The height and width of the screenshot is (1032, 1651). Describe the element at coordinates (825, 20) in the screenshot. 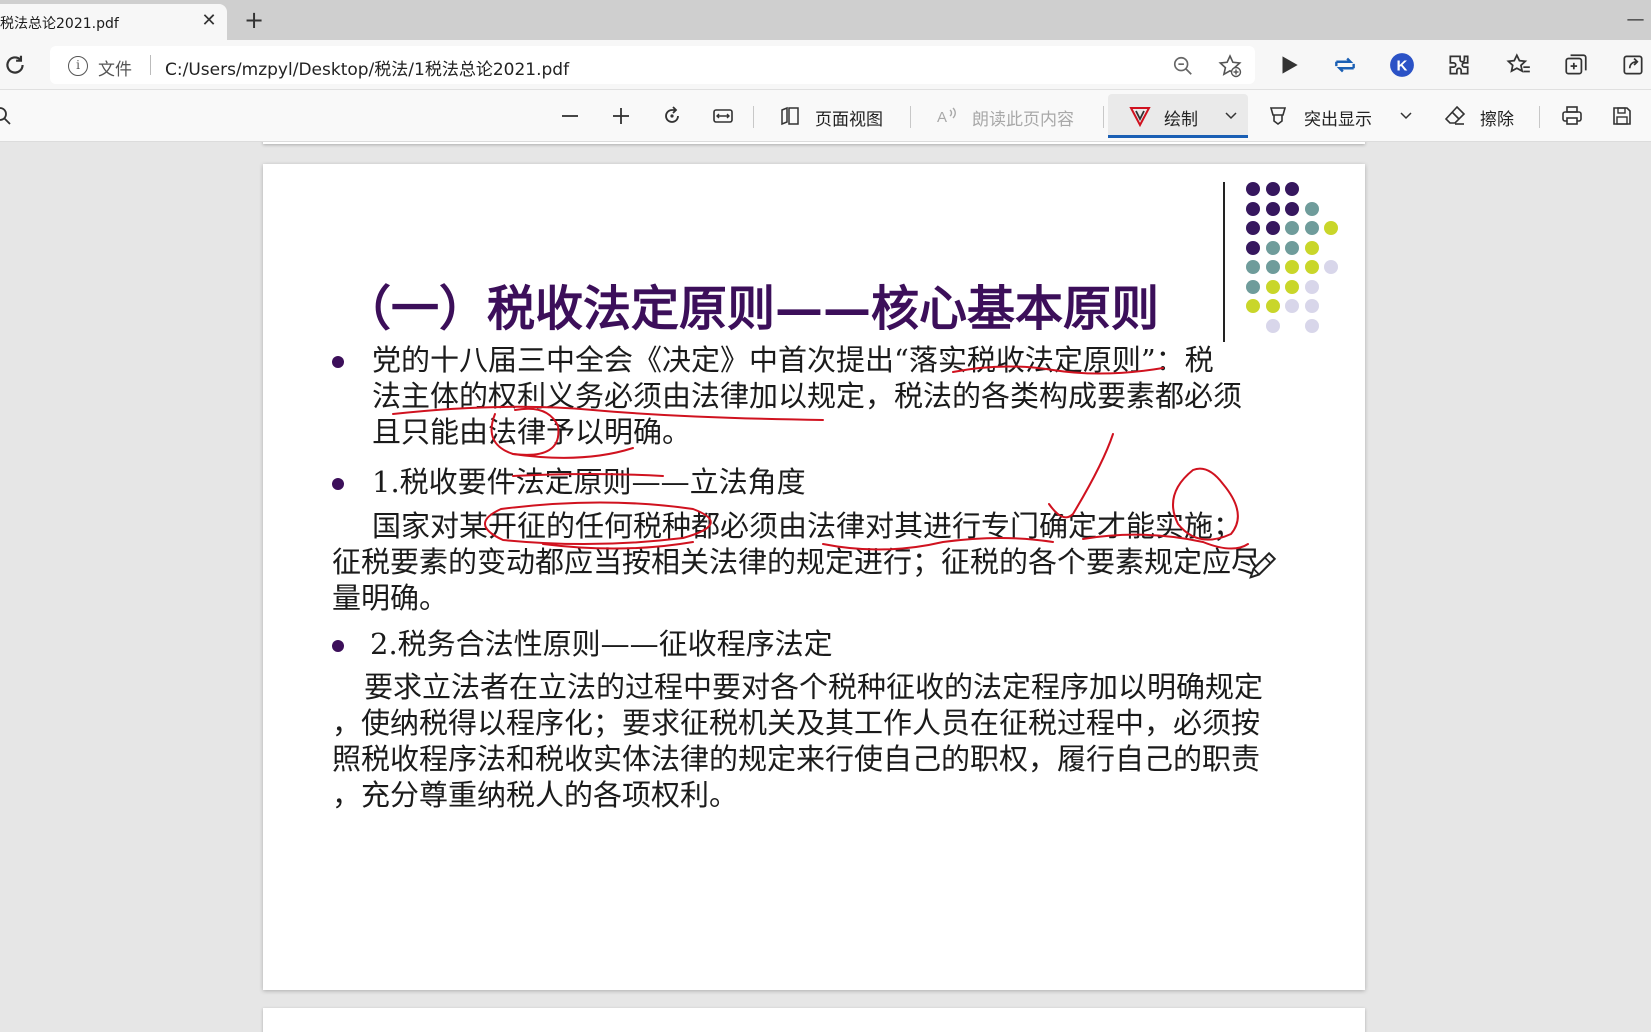

I see `tab-strip: 税法总论2021.pdf ✕ + —` at that location.